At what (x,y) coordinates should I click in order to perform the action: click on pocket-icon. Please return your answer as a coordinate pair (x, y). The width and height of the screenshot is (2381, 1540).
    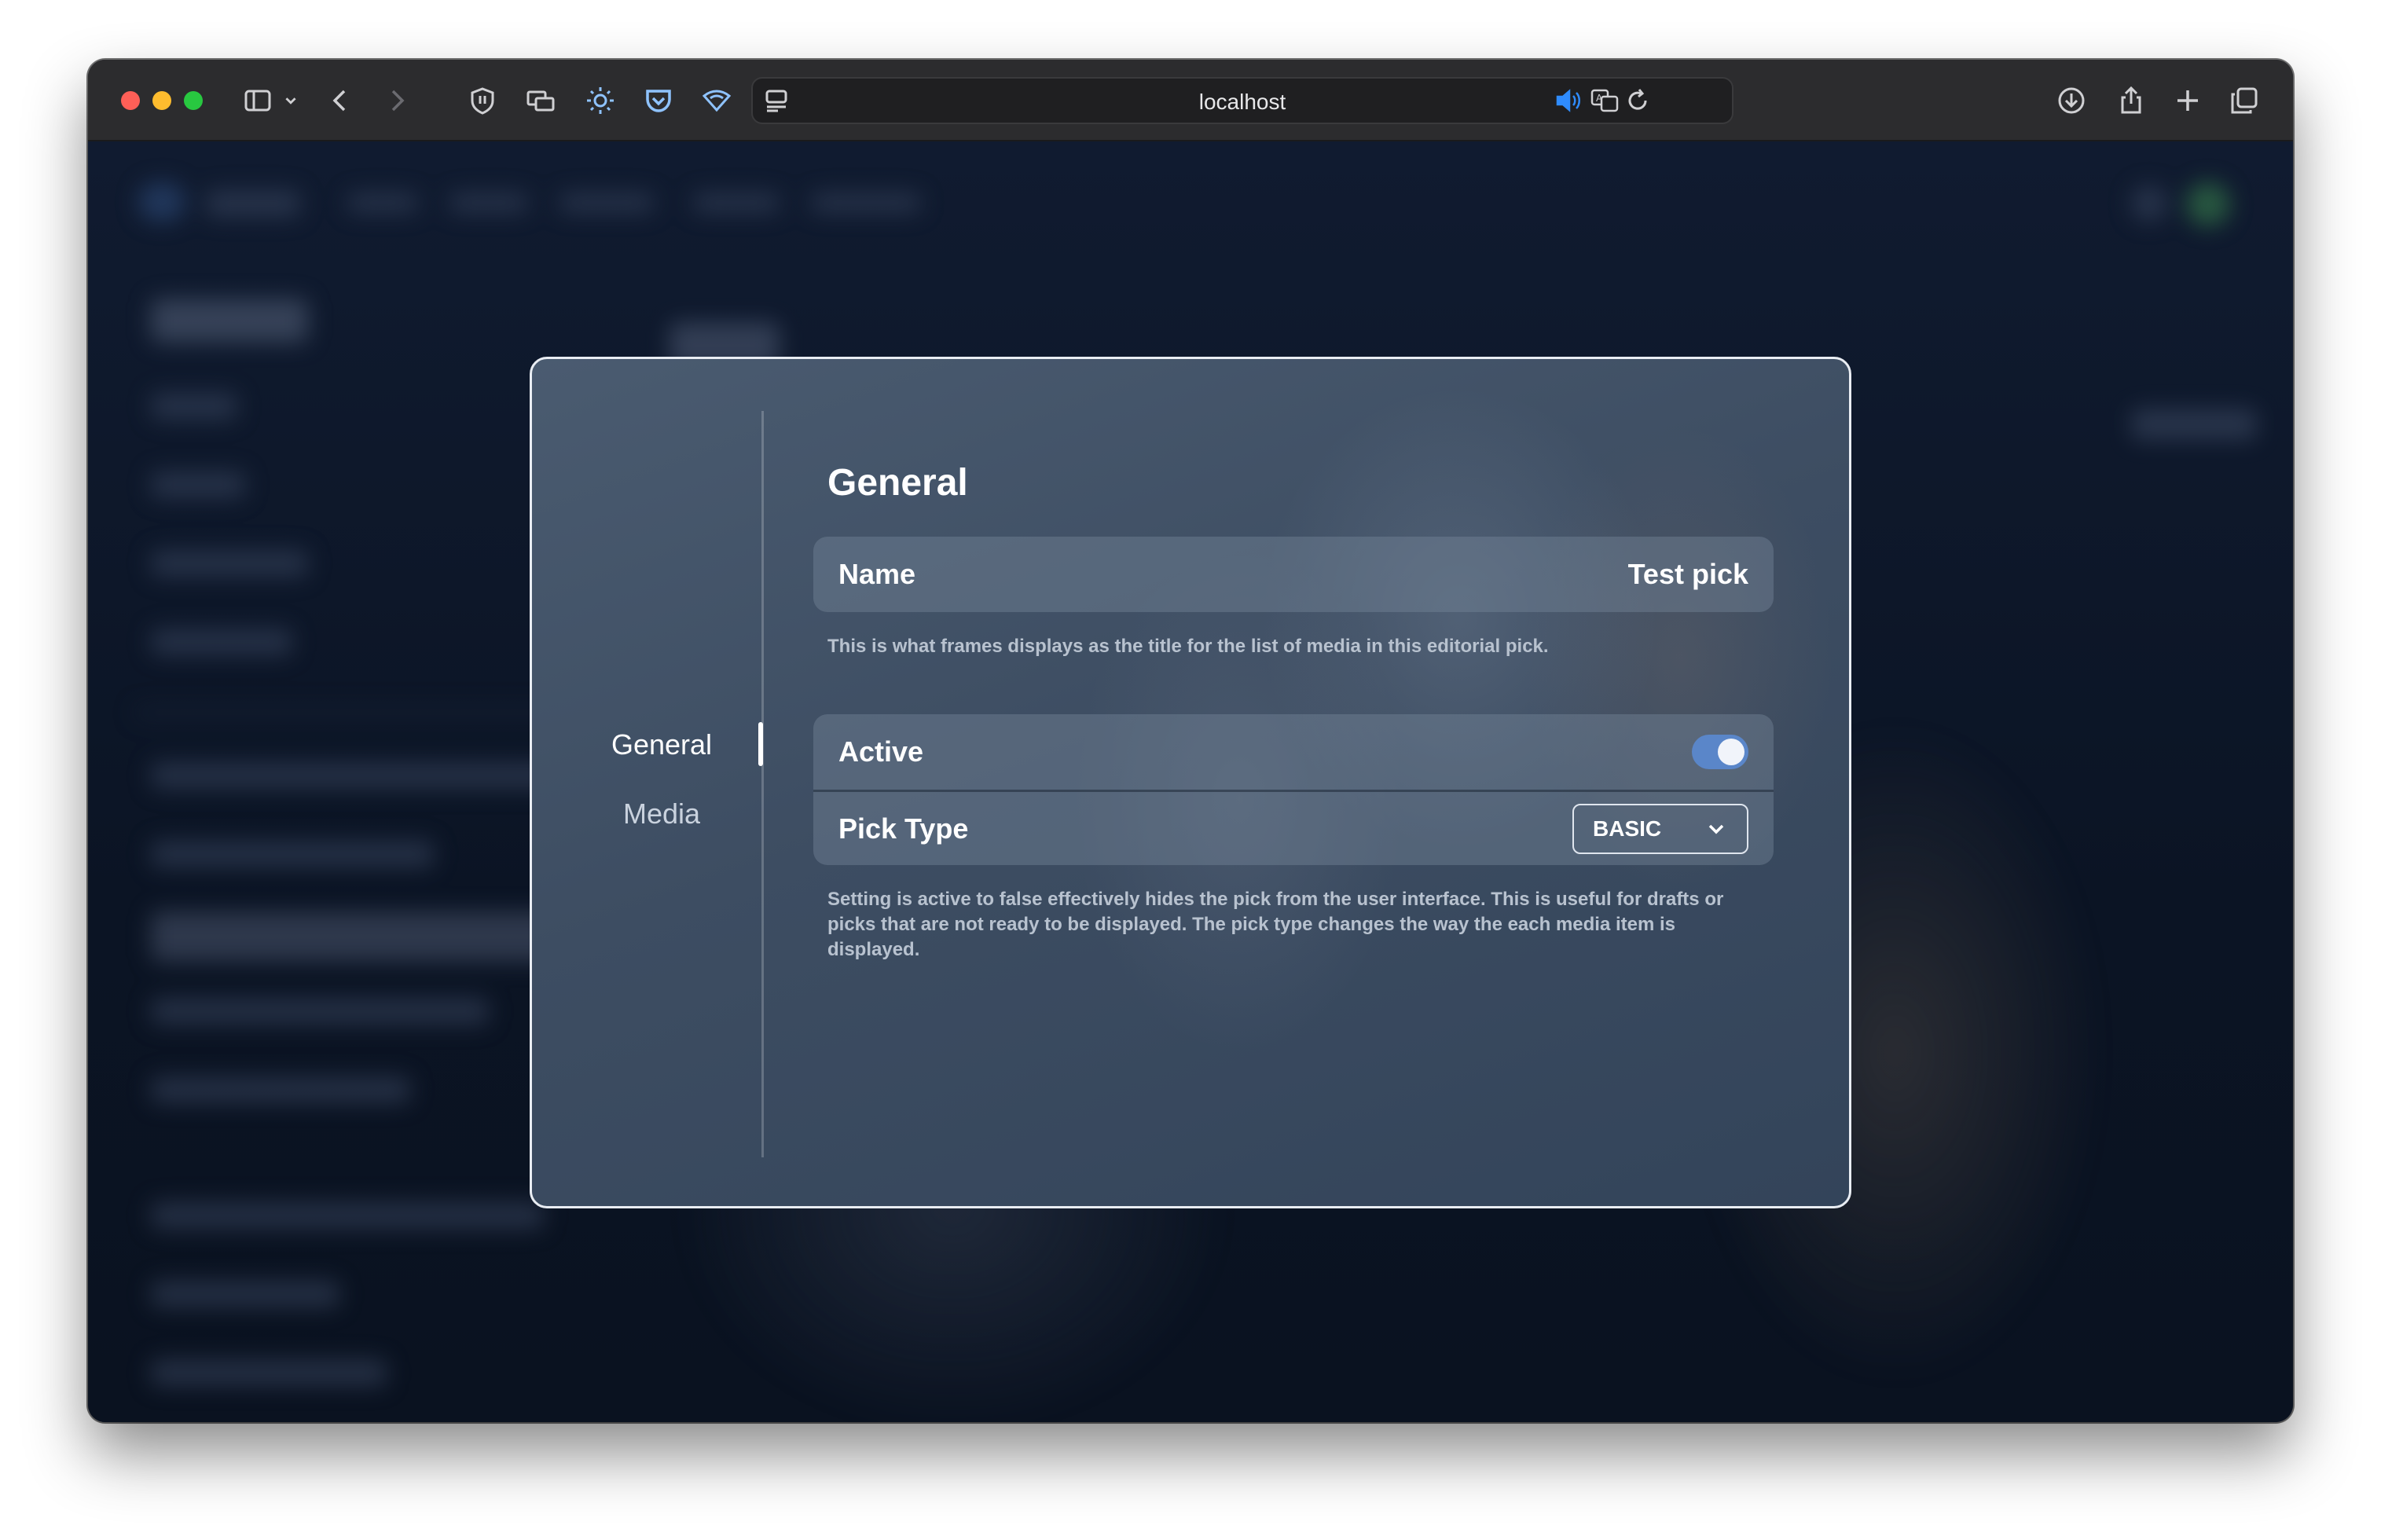
    Looking at the image, I should click on (658, 100).